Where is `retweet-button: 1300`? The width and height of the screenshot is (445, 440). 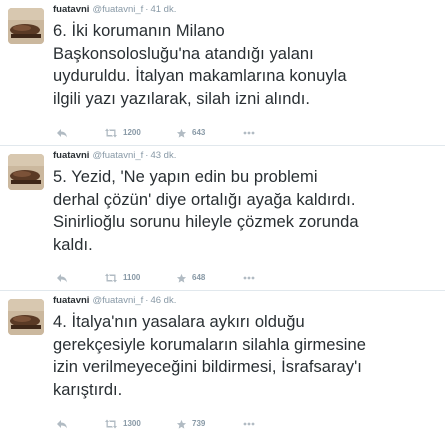
retweet-button: 1300 is located at coordinates (122, 424).